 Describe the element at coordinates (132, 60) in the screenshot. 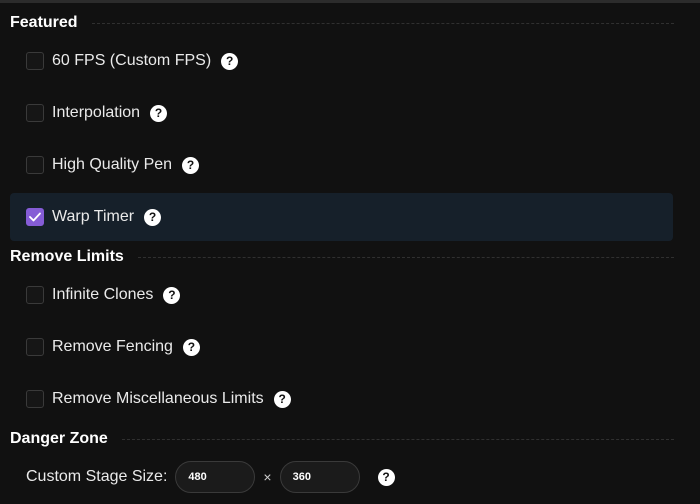

I see `option-label: 60 FPS (Custom FPS)` at that location.